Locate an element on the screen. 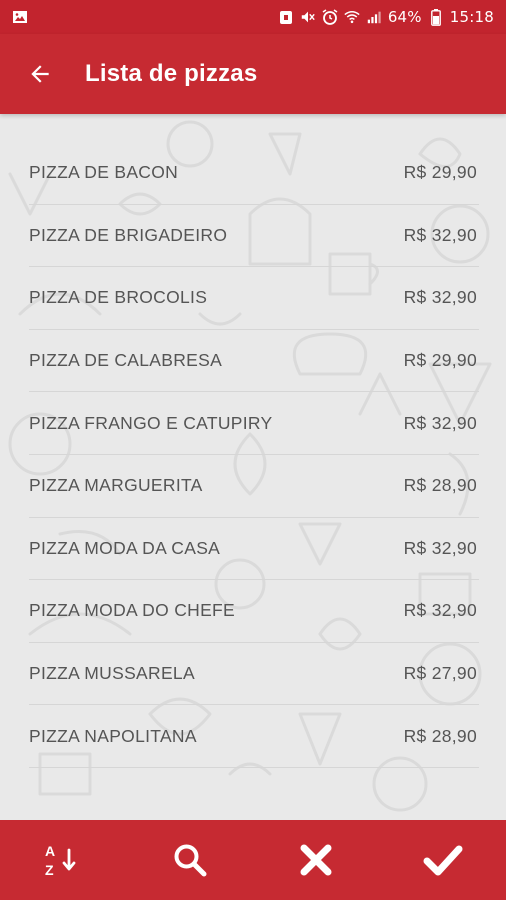  sort-button: A Z is located at coordinates (63, 860).